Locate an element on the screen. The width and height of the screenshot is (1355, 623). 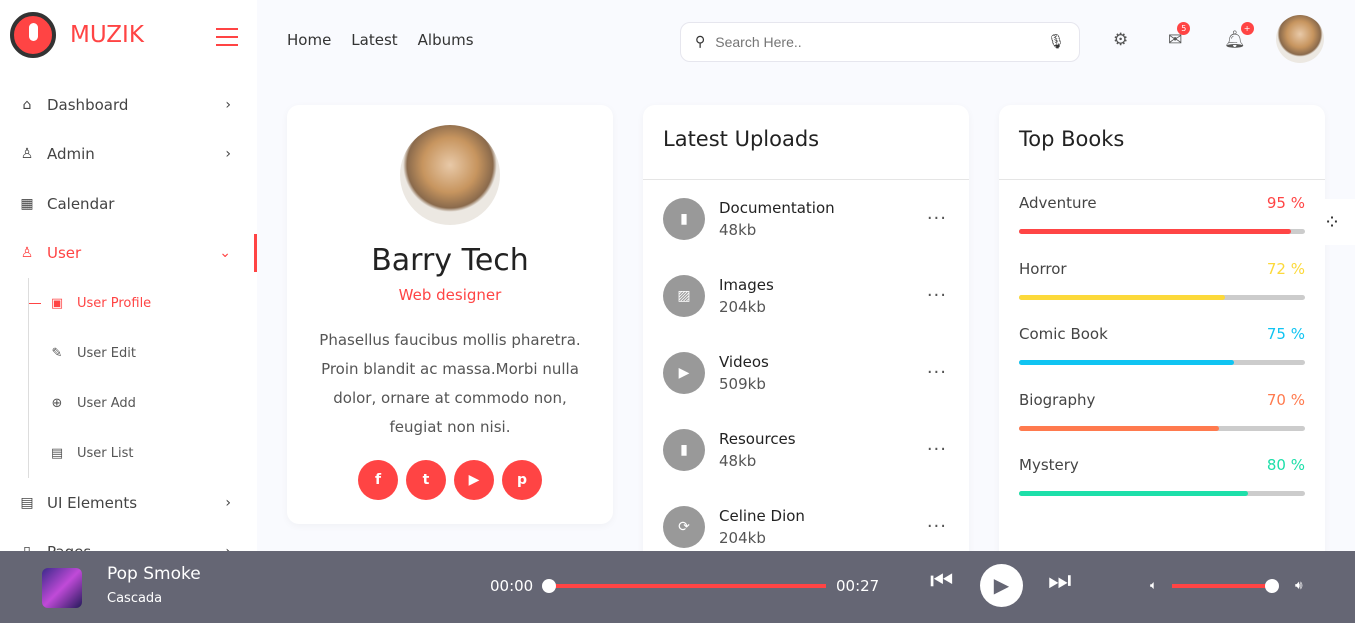
microphone-icon: 🎙 is located at coordinates (1056, 42).